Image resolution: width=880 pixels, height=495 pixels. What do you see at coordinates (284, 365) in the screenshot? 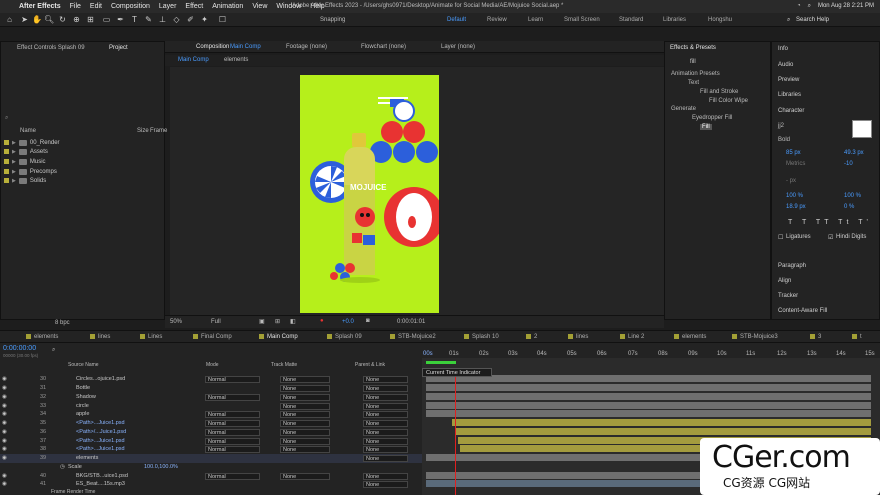
I see `col-track-matte: Track Matte` at bounding box center [284, 365].